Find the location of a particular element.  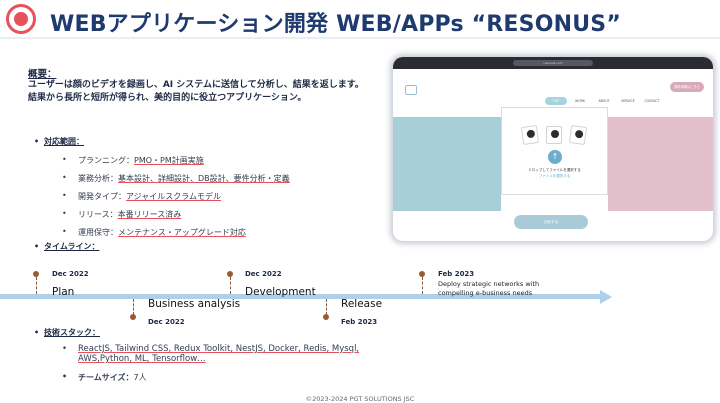

nav-work: WORK is located at coordinates (580, 101).